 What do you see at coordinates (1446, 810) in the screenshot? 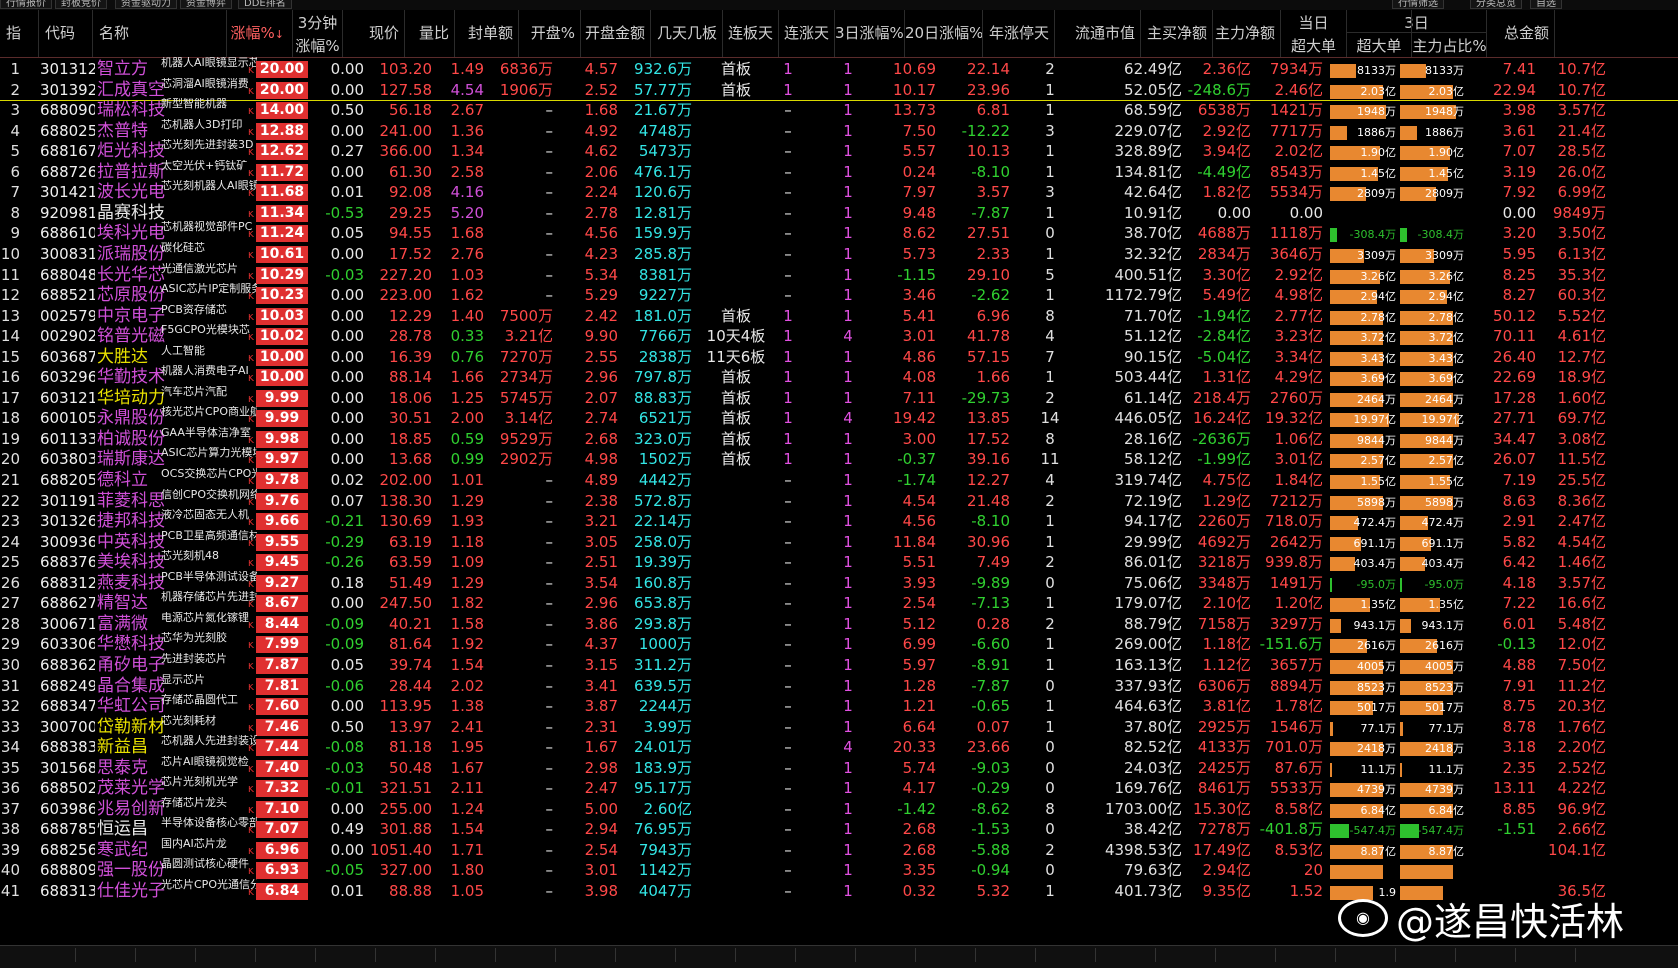
I see `fund-flow-value: 6.84亿` at bounding box center [1446, 810].